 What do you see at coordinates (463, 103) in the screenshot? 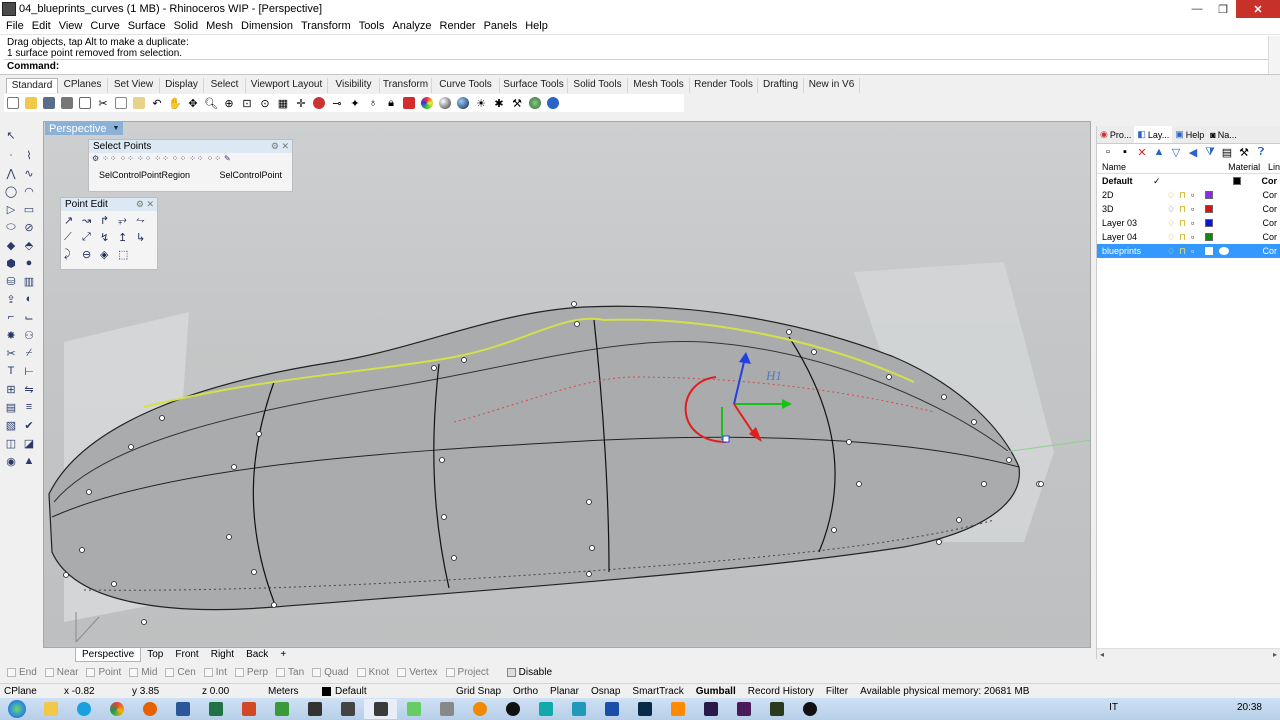
I see `material-icon` at bounding box center [463, 103].